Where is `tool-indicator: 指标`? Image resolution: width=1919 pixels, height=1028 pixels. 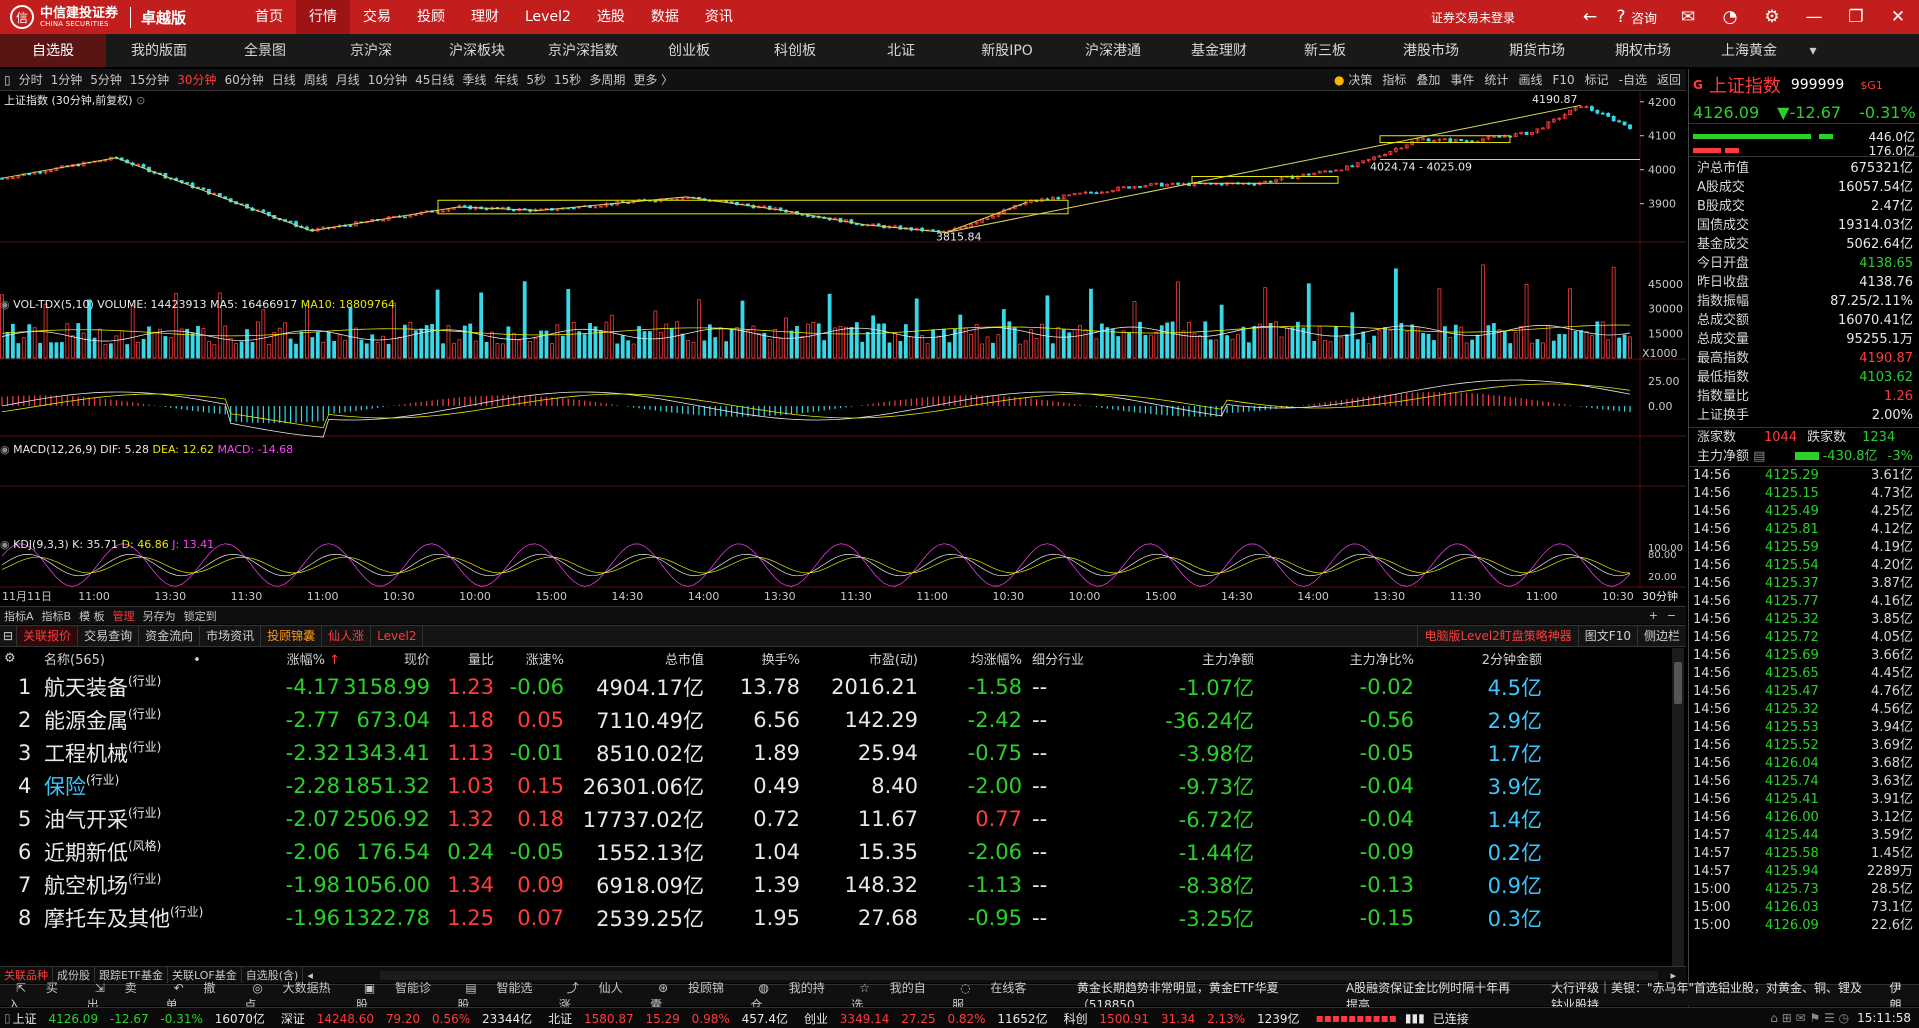 tool-indicator: 指标 is located at coordinates (1394, 80).